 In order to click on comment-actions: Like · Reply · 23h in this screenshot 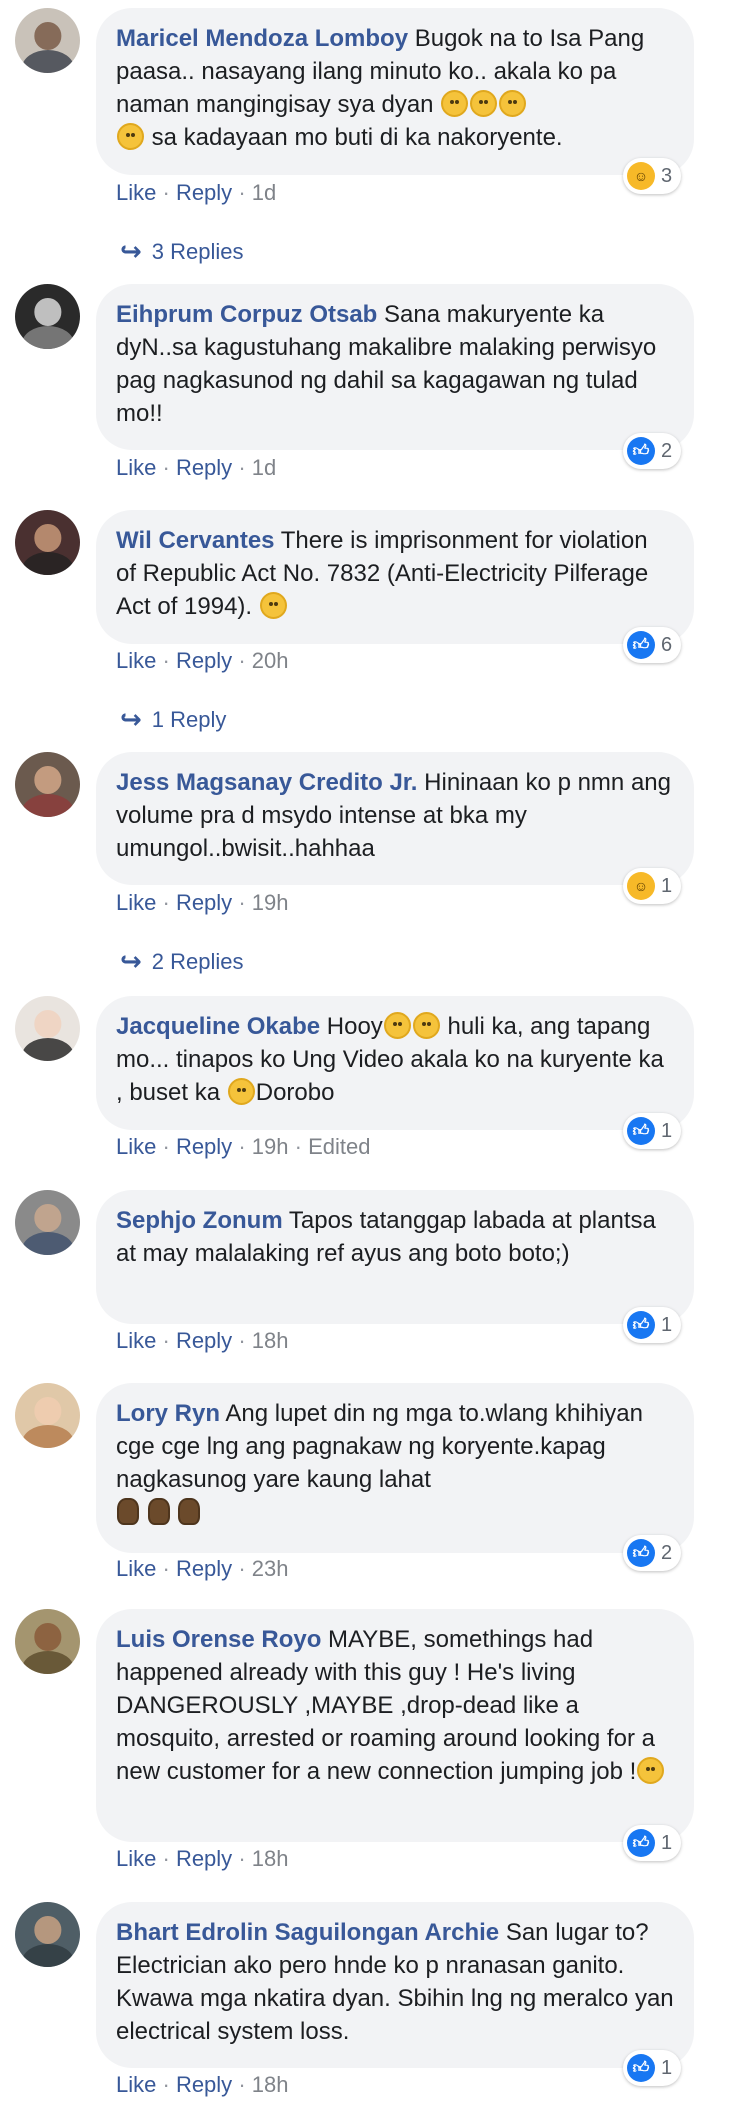, I will do `click(202, 1568)`.